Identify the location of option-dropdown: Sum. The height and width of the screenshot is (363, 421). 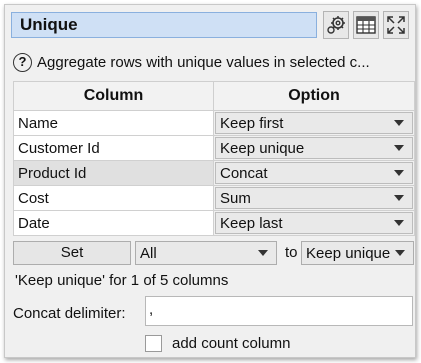
(314, 198).